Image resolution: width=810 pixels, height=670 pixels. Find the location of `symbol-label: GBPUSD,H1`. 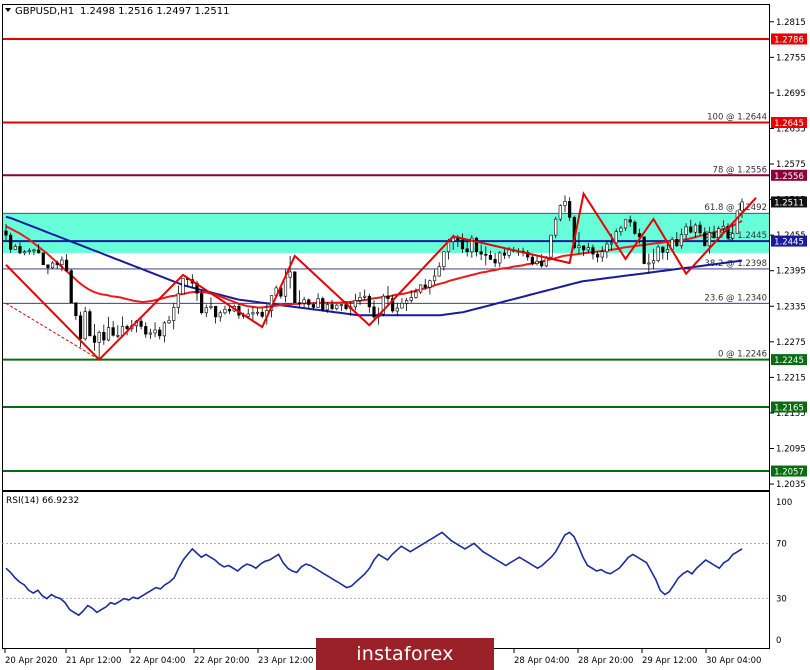

symbol-label: GBPUSD,H1 is located at coordinates (44, 11).